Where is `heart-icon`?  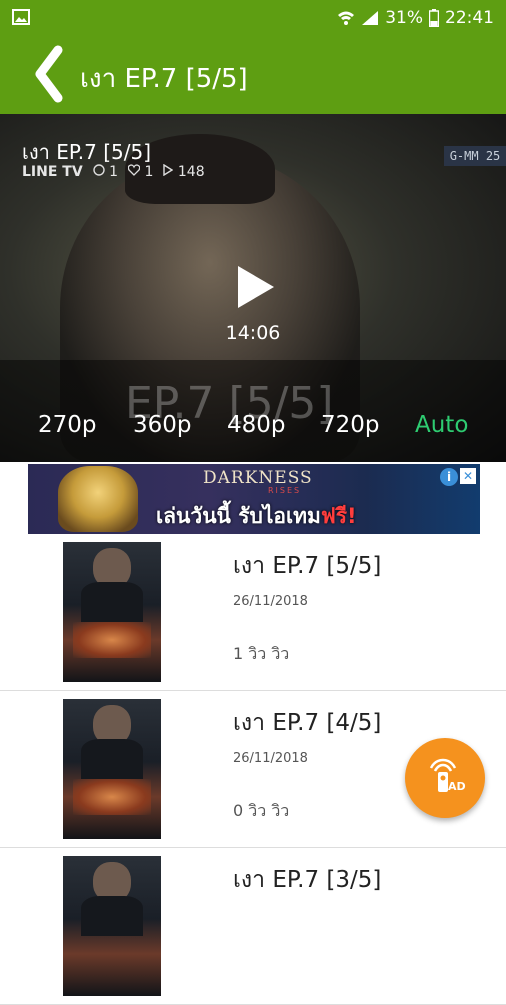 heart-icon is located at coordinates (134, 170).